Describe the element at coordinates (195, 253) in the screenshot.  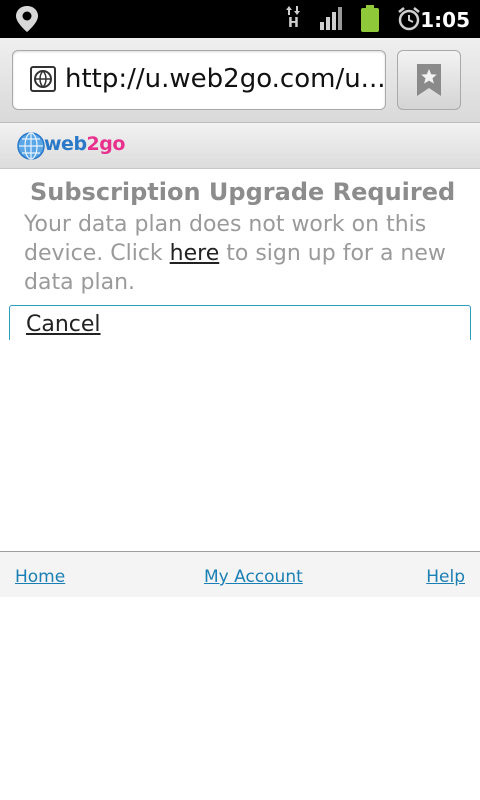
I see `signup-here-link: here` at that location.